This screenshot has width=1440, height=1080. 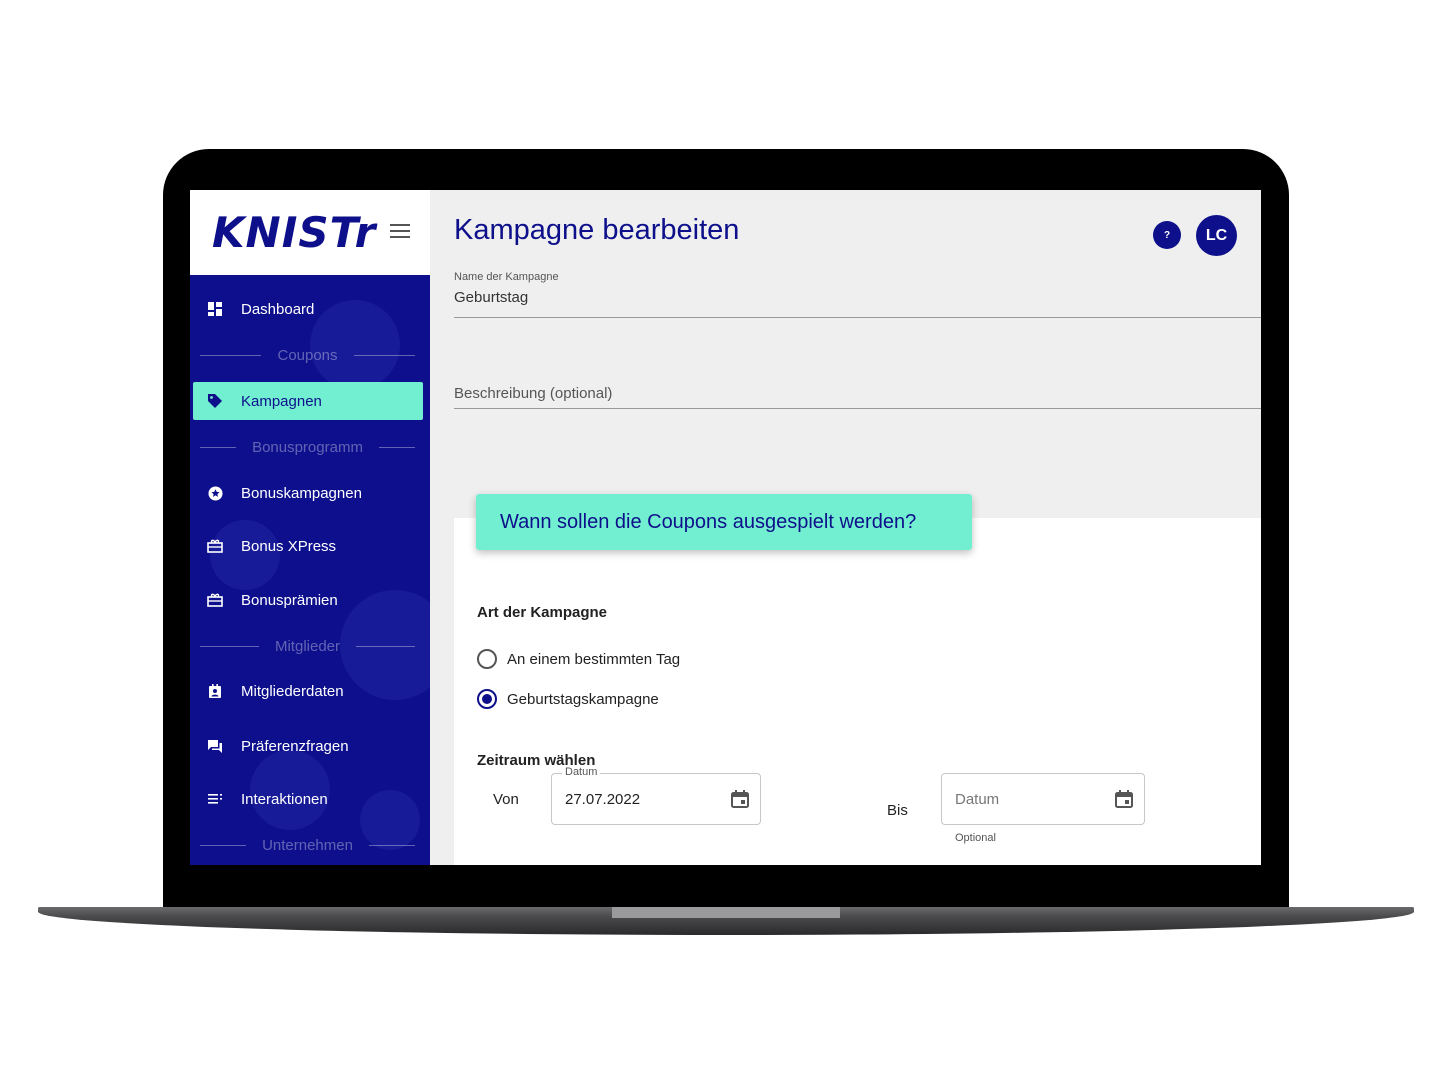 What do you see at coordinates (215, 309) in the screenshot?
I see `dashboard-icon` at bounding box center [215, 309].